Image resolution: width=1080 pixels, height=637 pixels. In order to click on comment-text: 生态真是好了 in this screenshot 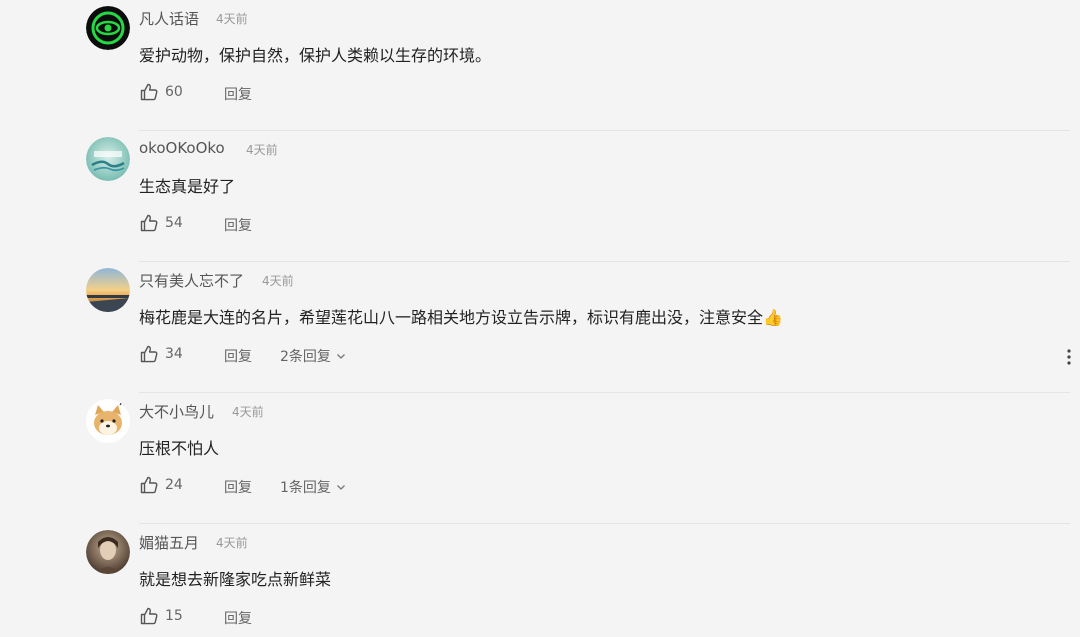, I will do `click(187, 186)`.